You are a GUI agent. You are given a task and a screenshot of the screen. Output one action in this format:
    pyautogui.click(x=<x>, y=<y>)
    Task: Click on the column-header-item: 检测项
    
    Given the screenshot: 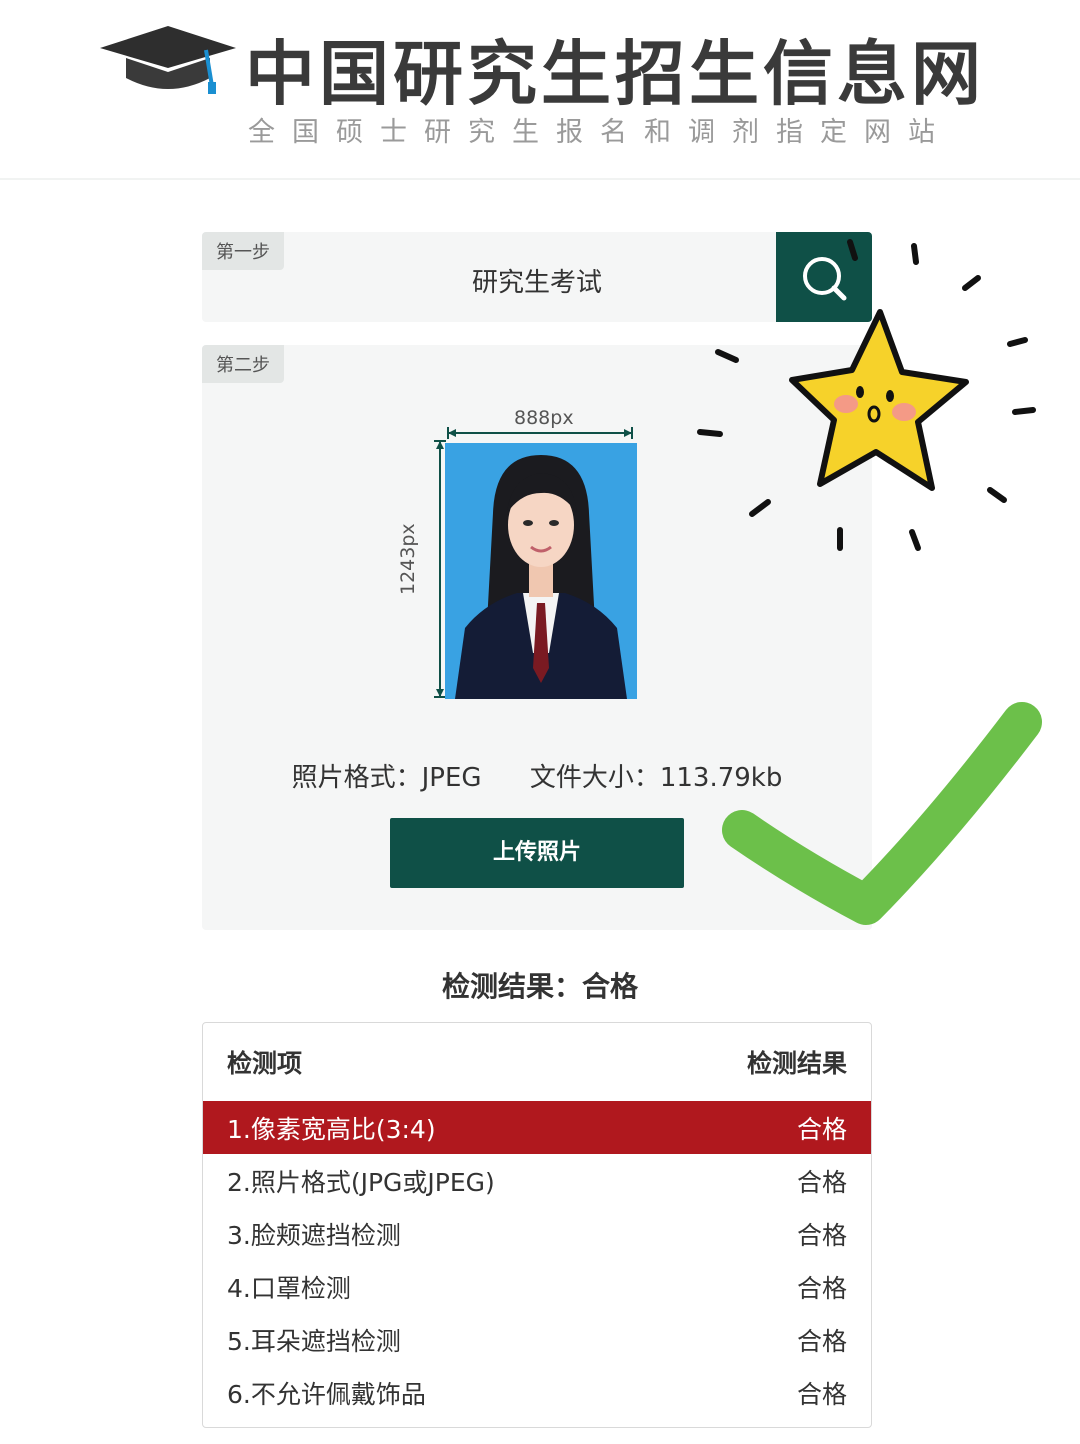 What is the action you would take?
    pyautogui.click(x=265, y=1063)
    